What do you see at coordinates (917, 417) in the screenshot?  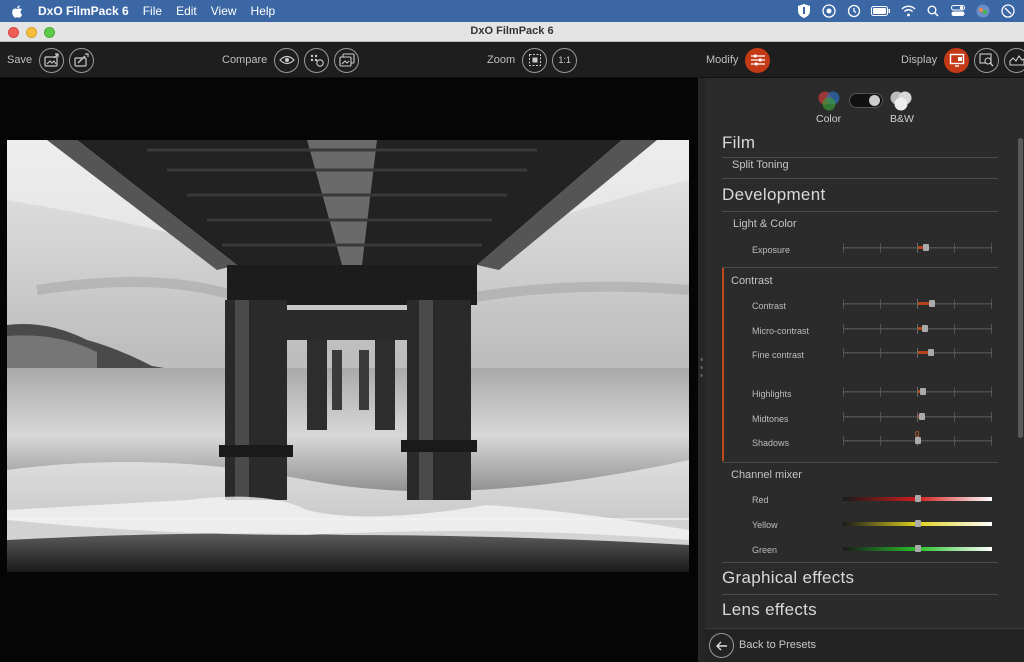 I see `midtones-slider` at bounding box center [917, 417].